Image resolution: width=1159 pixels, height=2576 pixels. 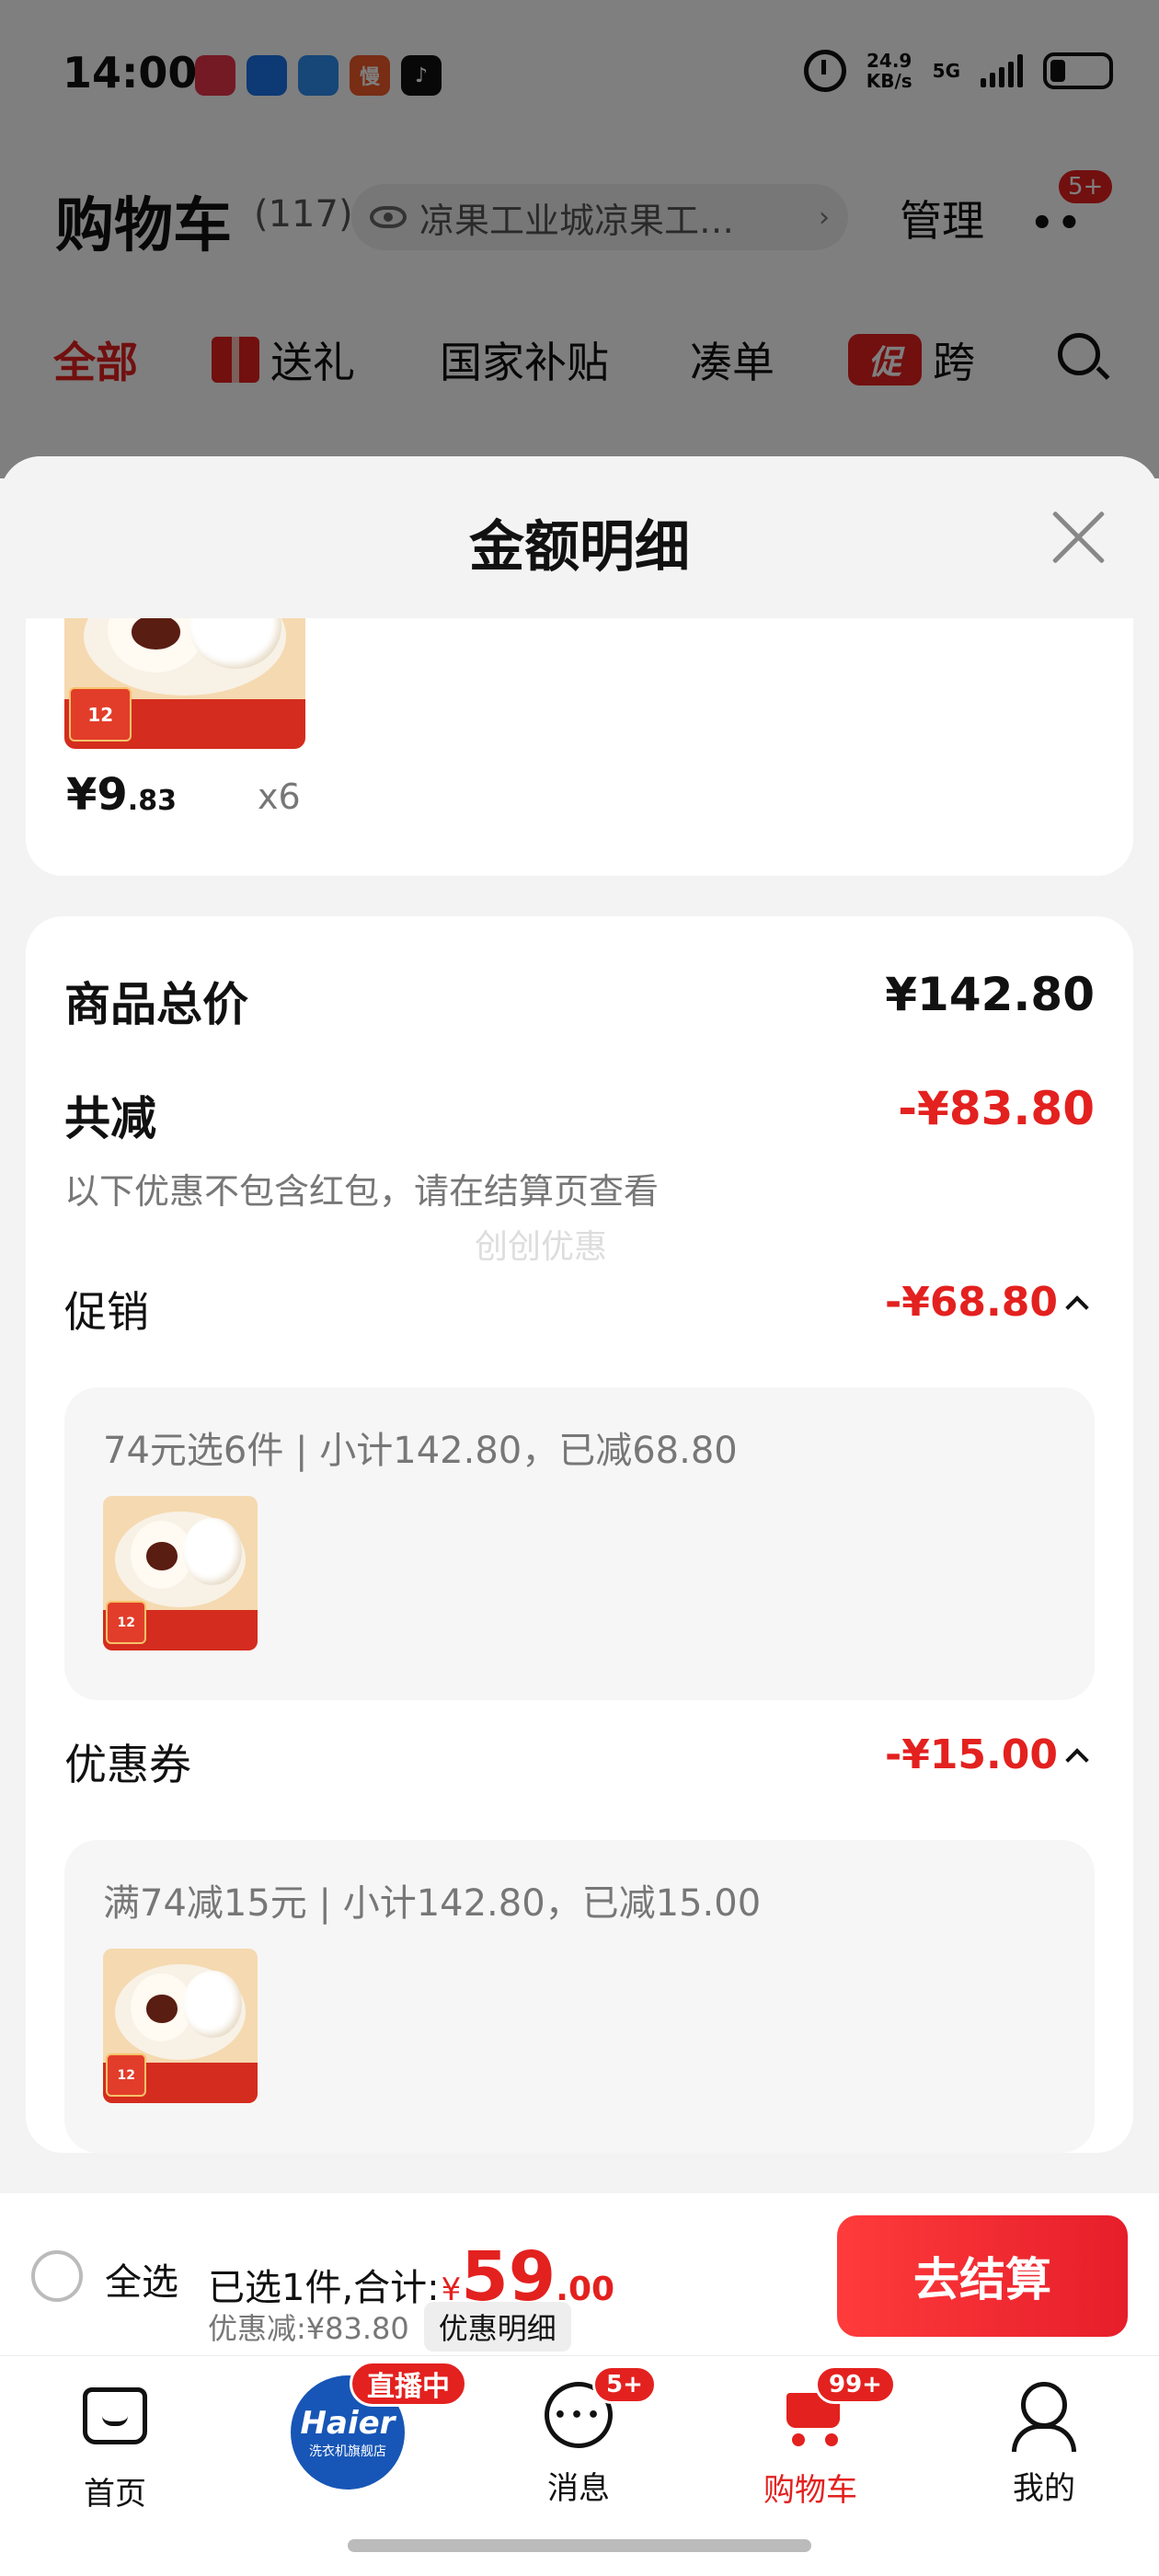 I want to click on close-icon, so click(x=1078, y=537).